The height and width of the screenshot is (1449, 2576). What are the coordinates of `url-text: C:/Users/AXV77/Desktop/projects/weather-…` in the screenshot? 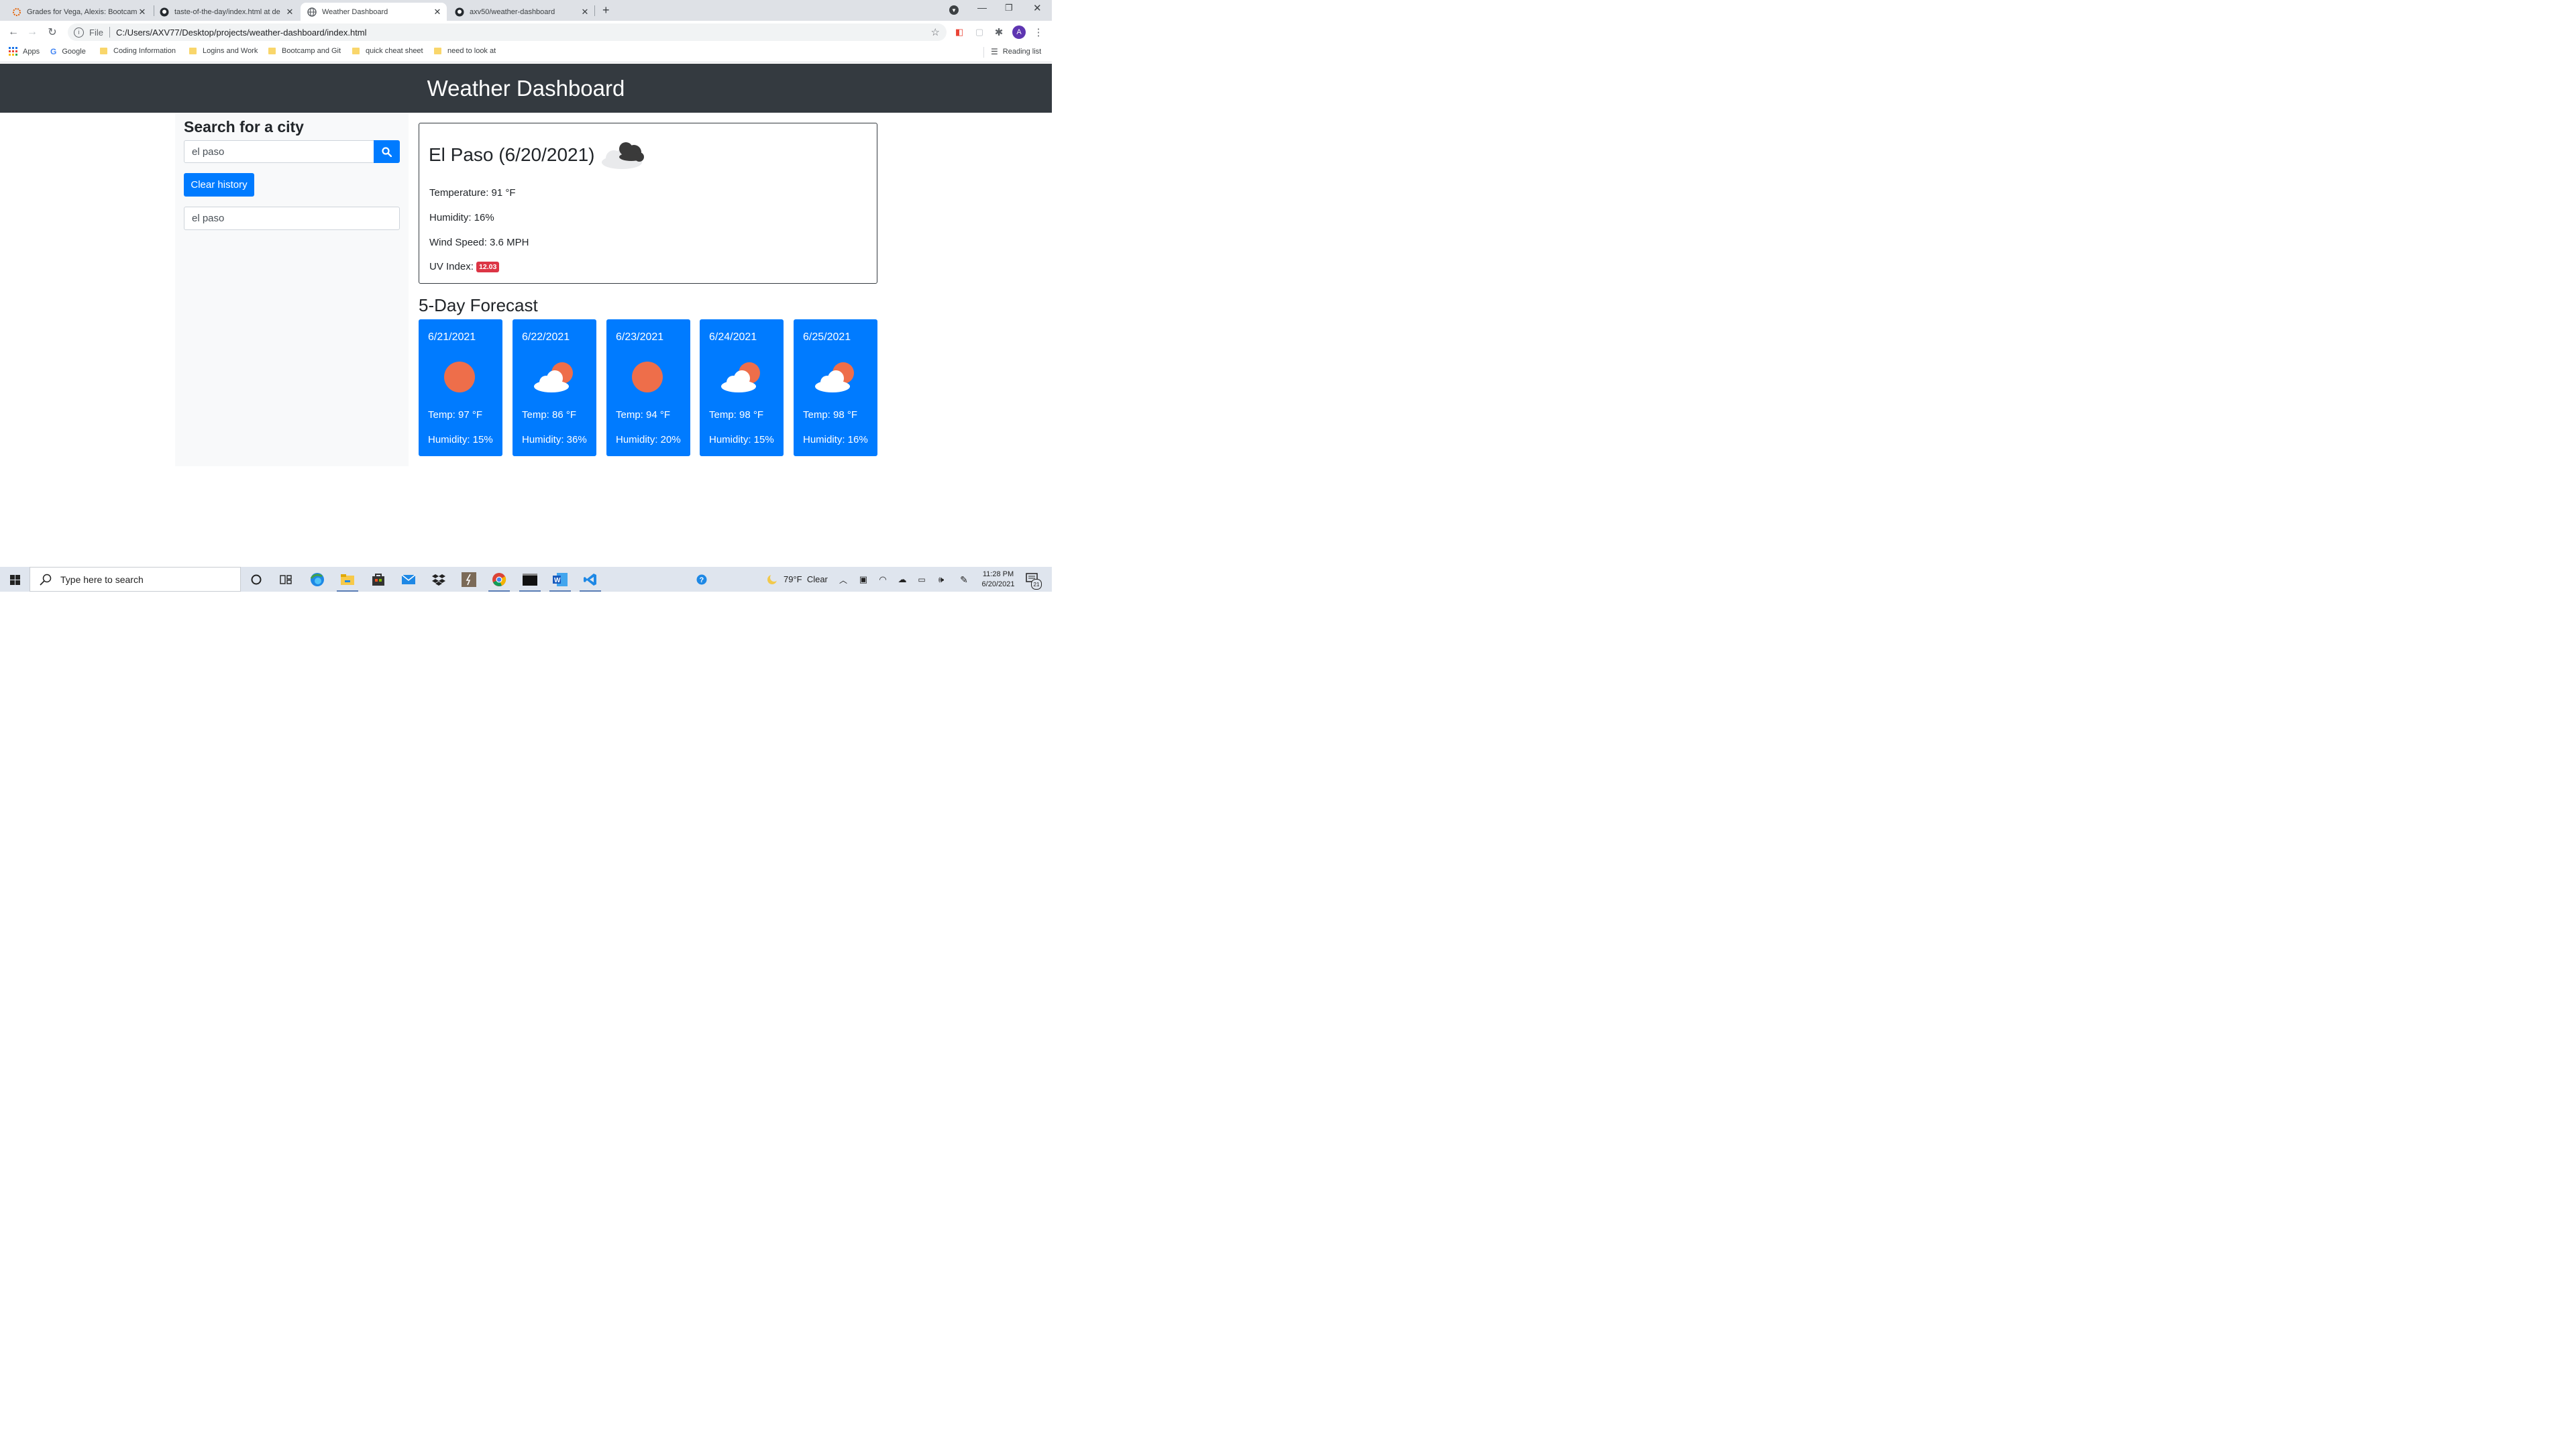 It's located at (241, 32).